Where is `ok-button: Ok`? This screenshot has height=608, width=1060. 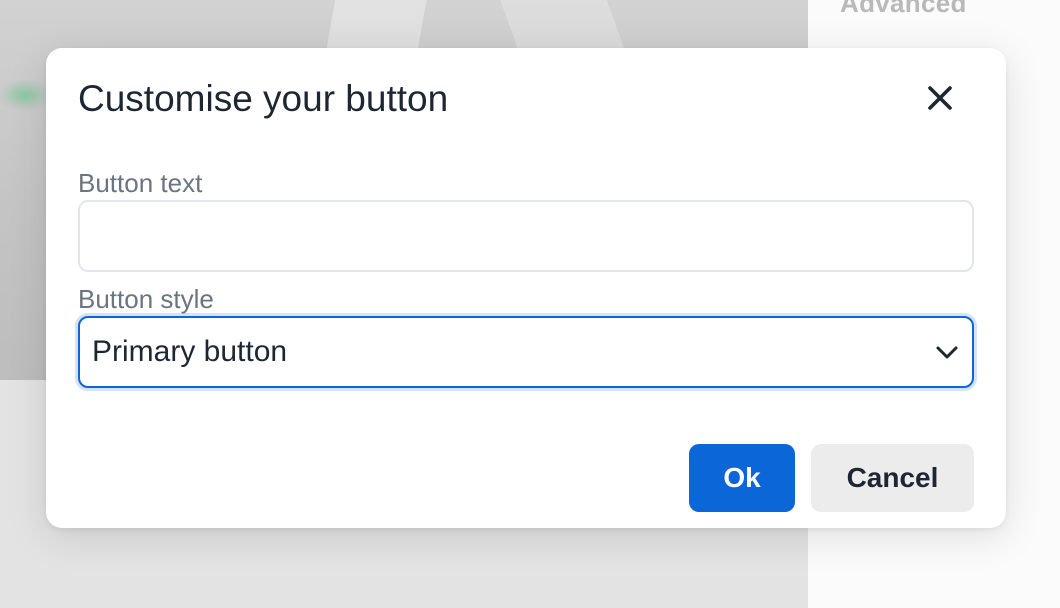 ok-button: Ok is located at coordinates (742, 478).